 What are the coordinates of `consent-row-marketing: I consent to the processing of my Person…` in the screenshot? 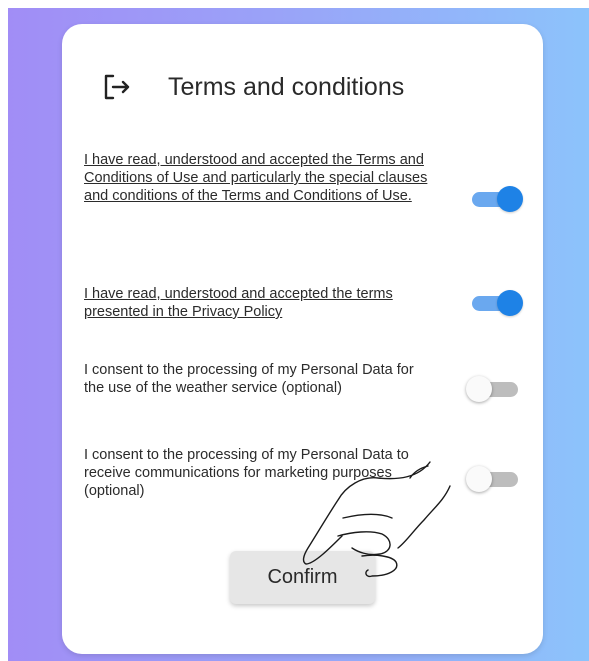 It's located at (304, 473).